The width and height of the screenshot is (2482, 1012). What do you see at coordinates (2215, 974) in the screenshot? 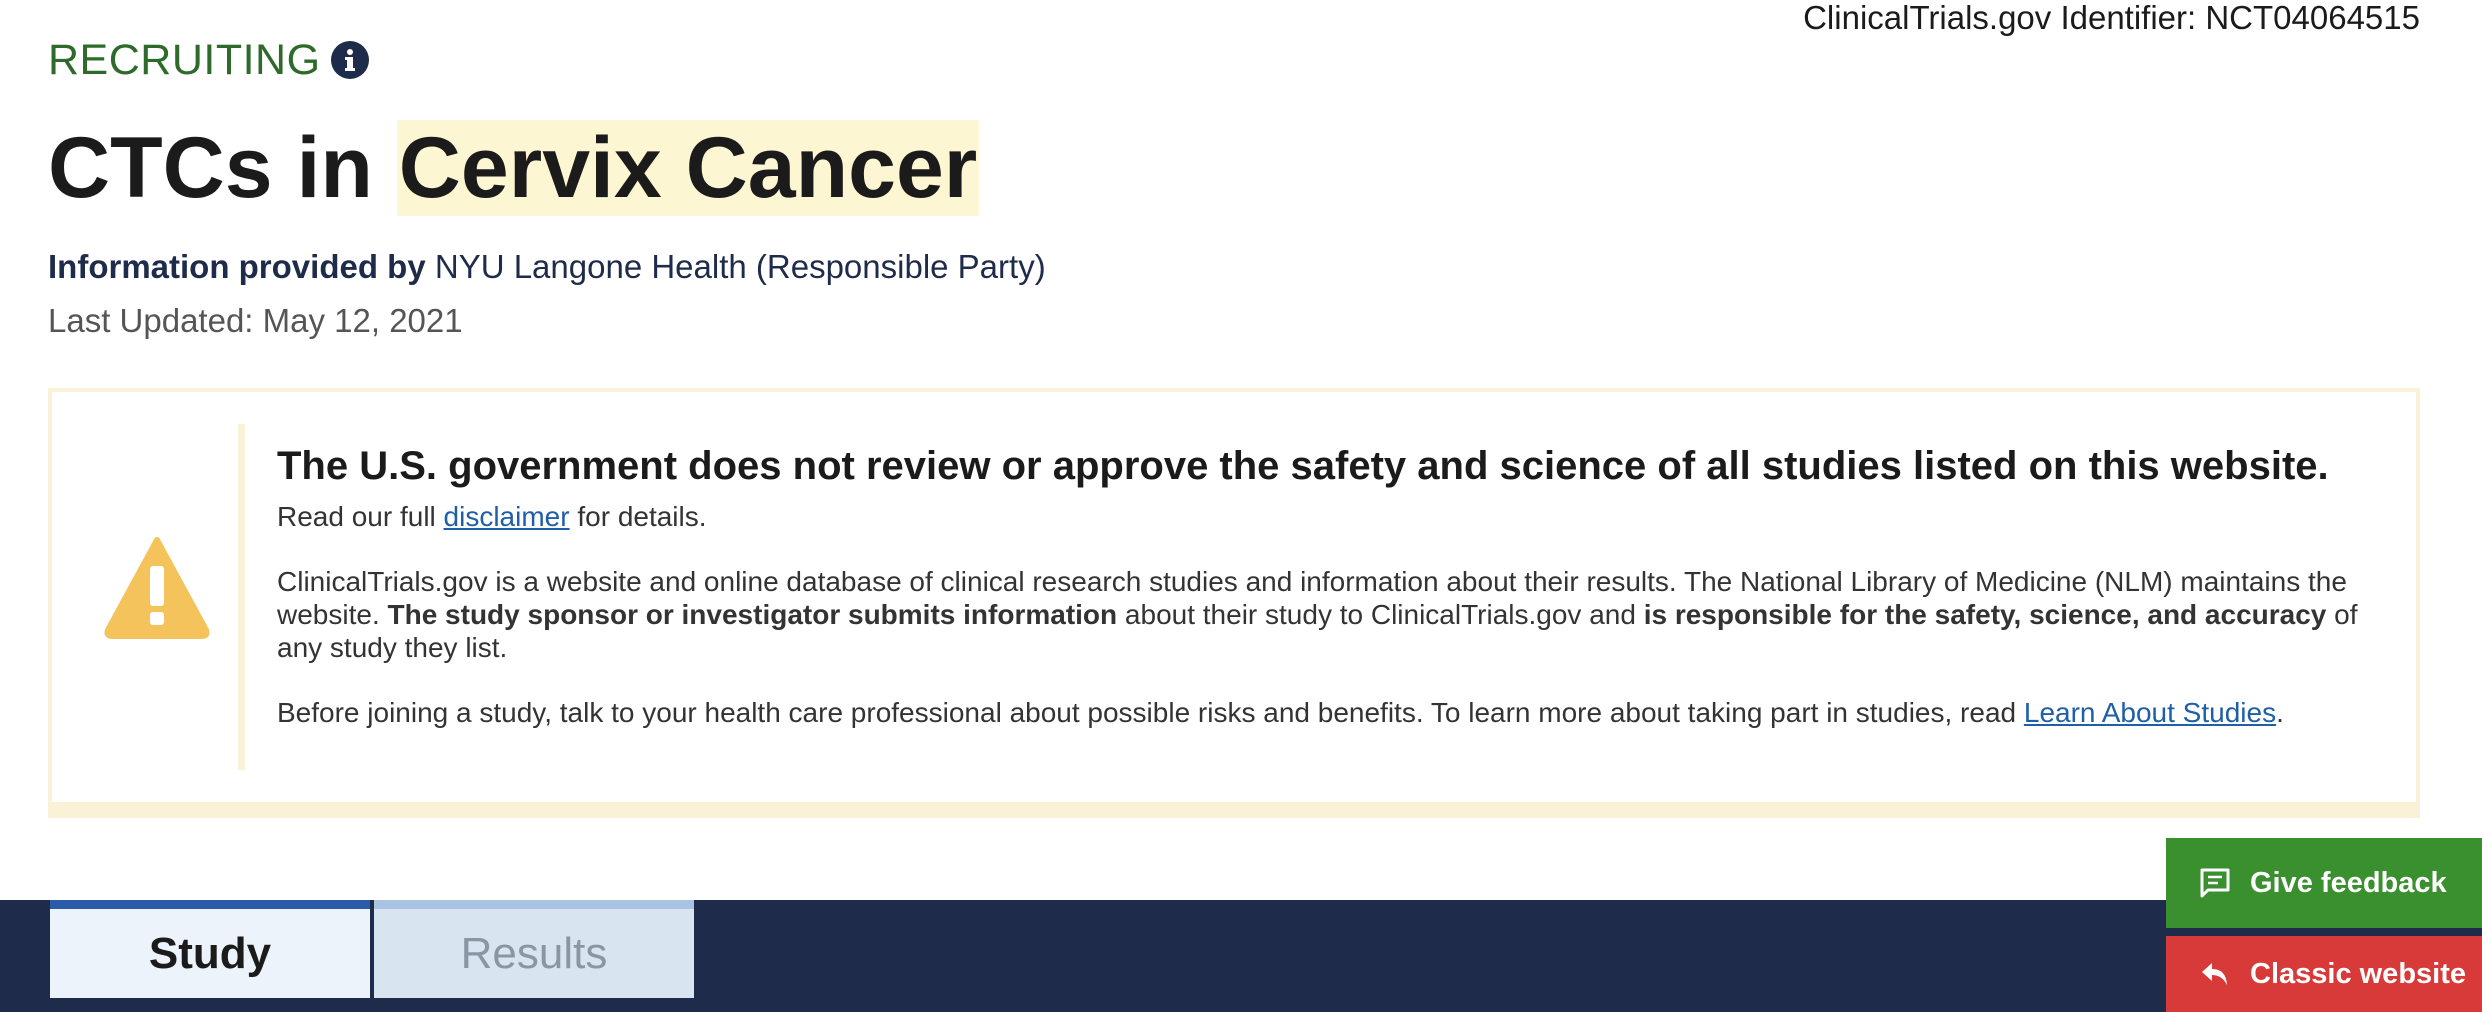
I see `back-arrow-icon` at bounding box center [2215, 974].